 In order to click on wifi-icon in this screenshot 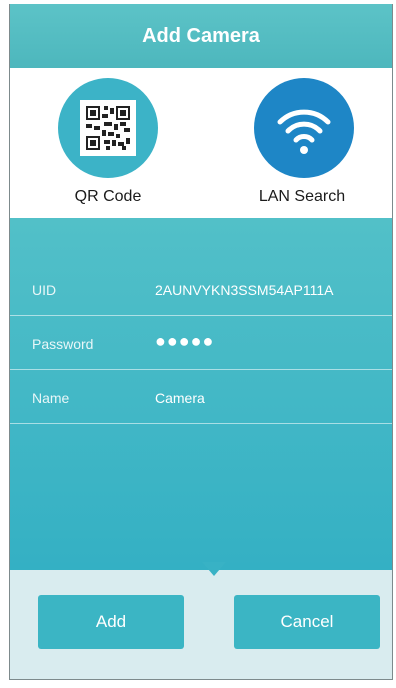, I will do `click(304, 128)`.